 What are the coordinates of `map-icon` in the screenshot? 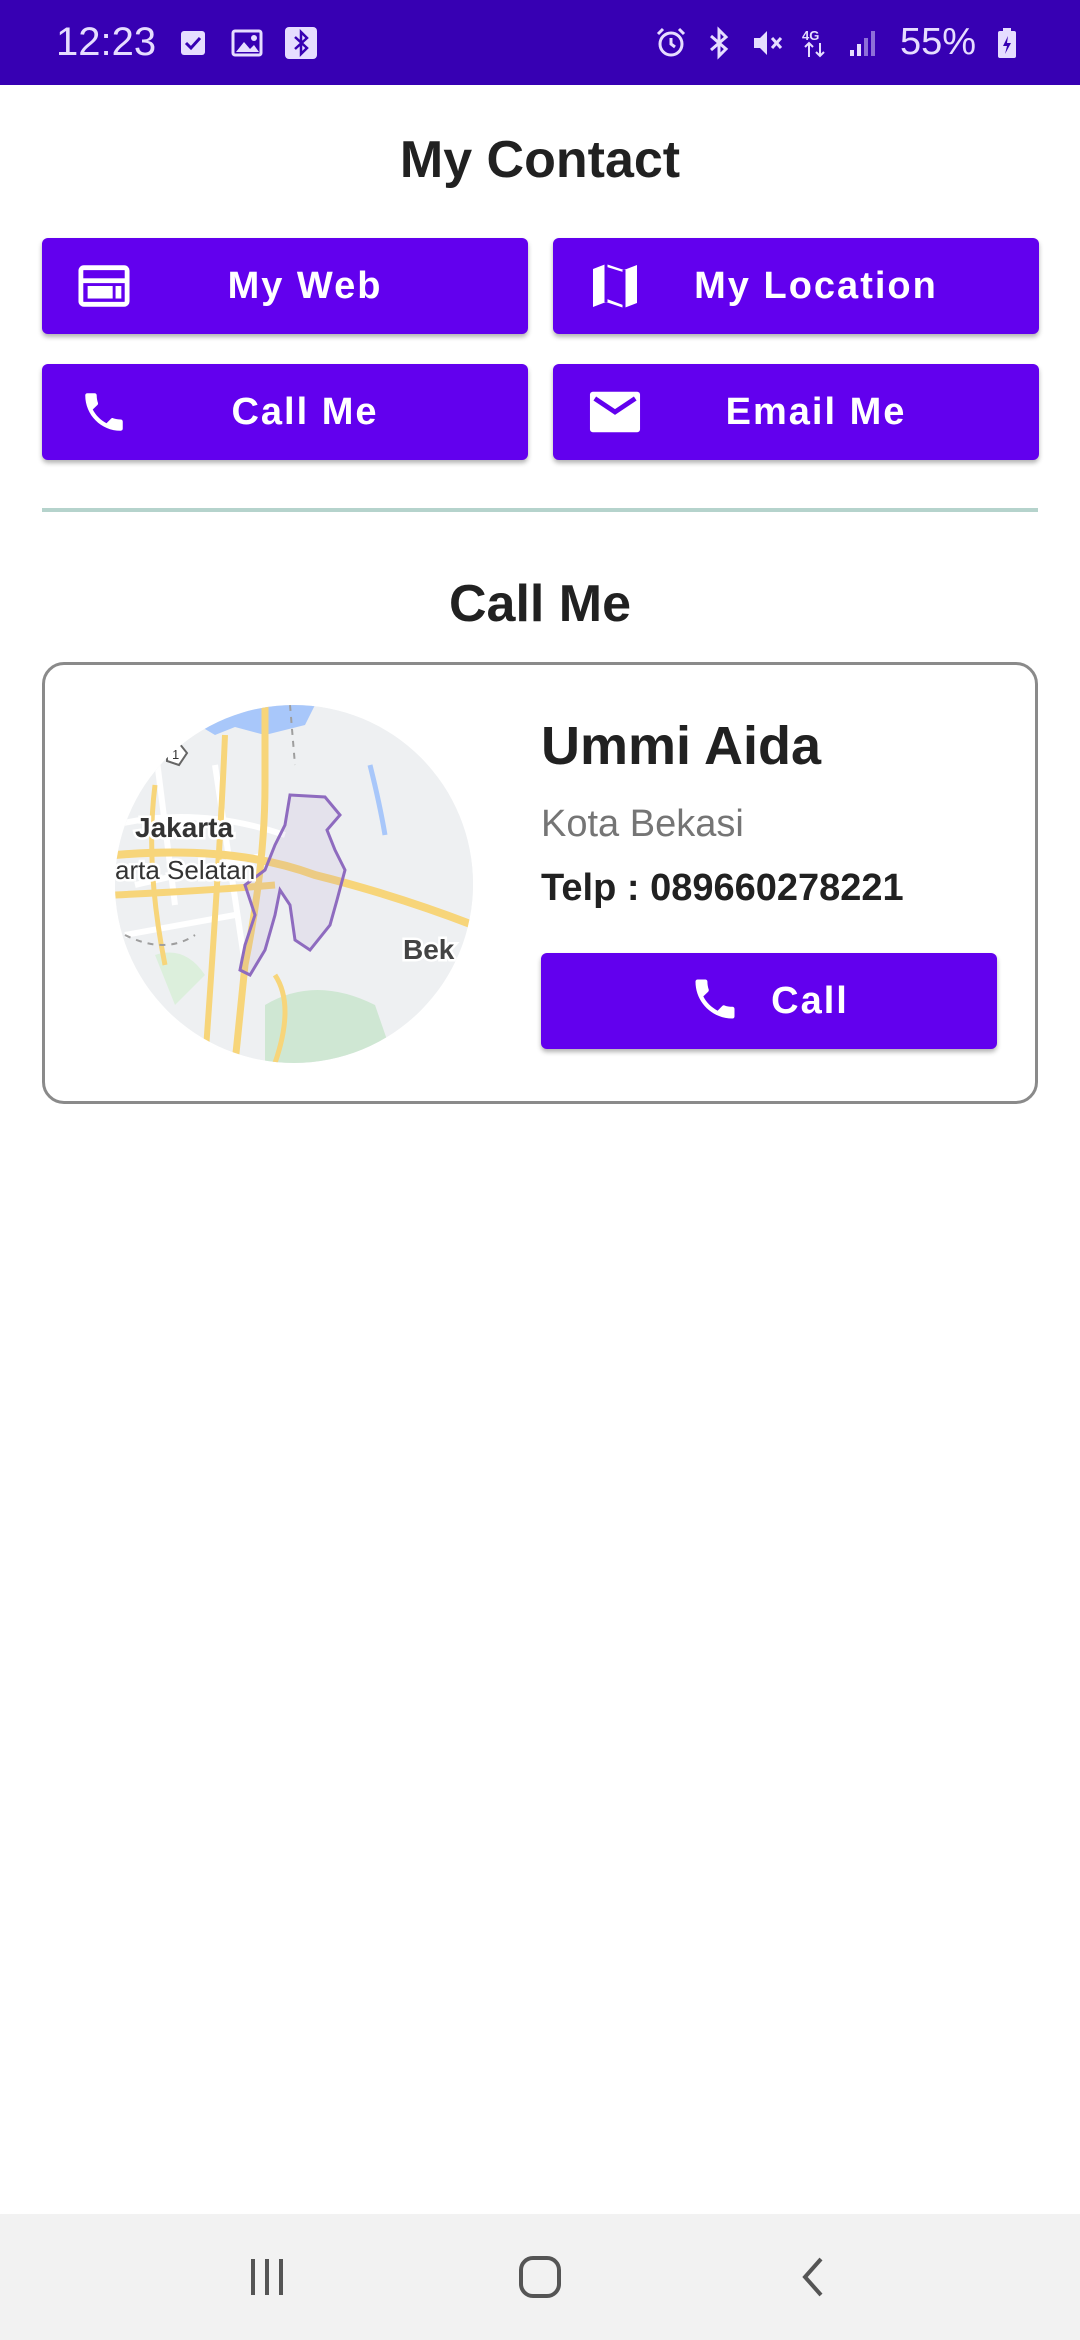 It's located at (615, 286).